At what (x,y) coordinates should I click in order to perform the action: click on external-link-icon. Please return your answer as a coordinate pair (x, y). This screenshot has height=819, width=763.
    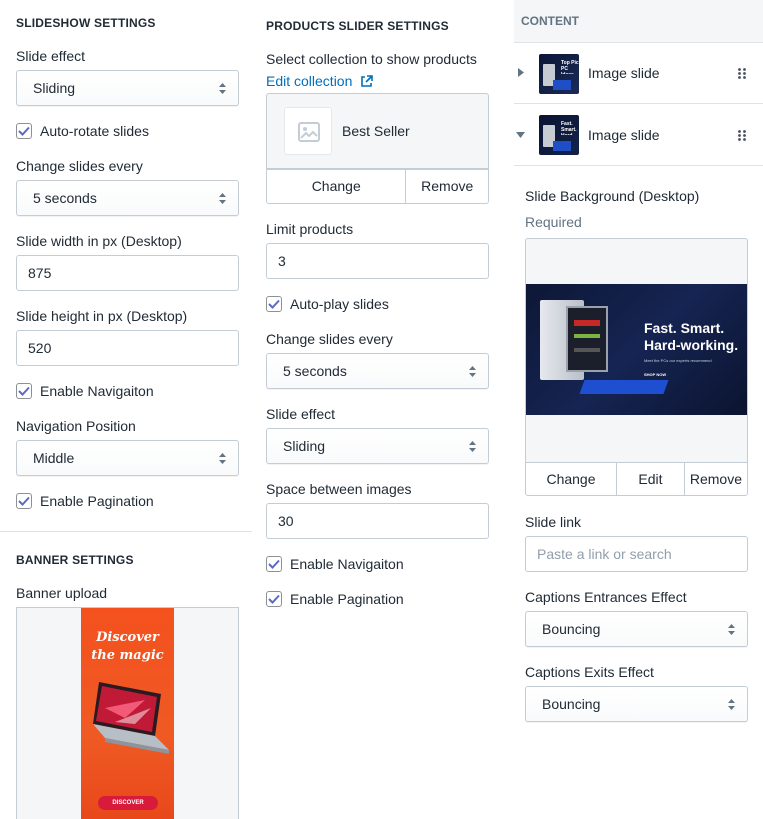
    Looking at the image, I should click on (367, 80).